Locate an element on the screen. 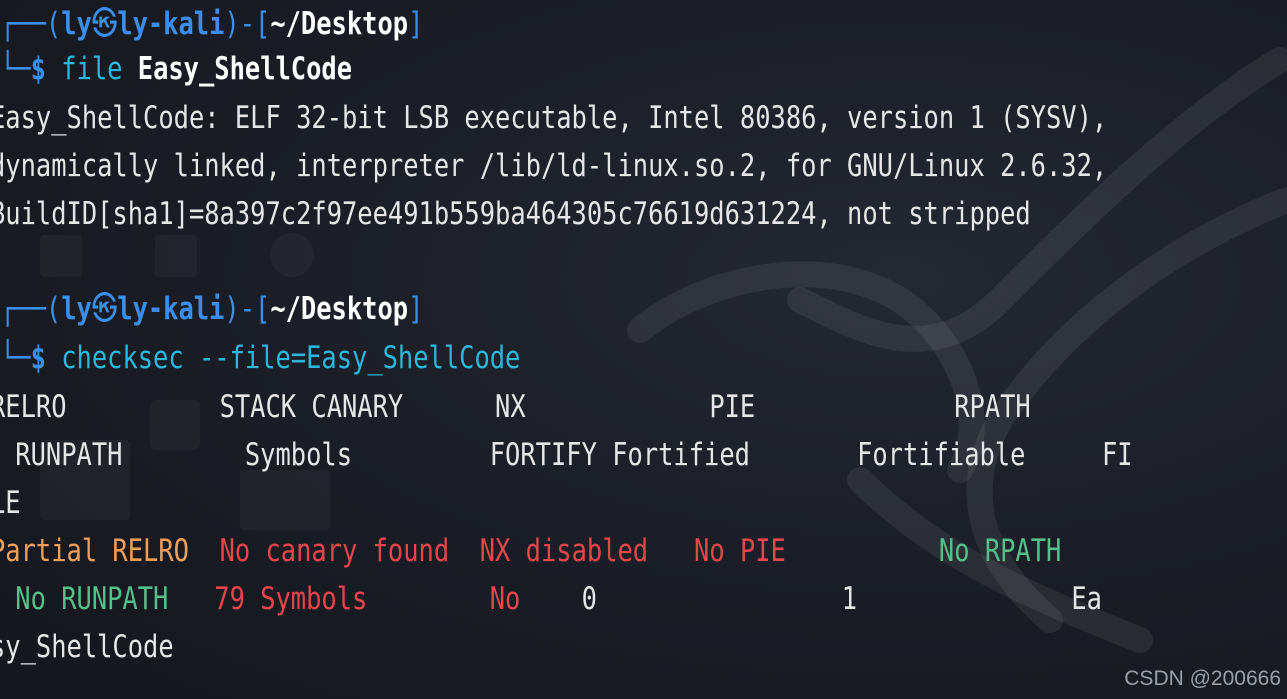 The height and width of the screenshot is (699, 1287). value-file-part2: sy_ShellCode is located at coordinates (87, 647).